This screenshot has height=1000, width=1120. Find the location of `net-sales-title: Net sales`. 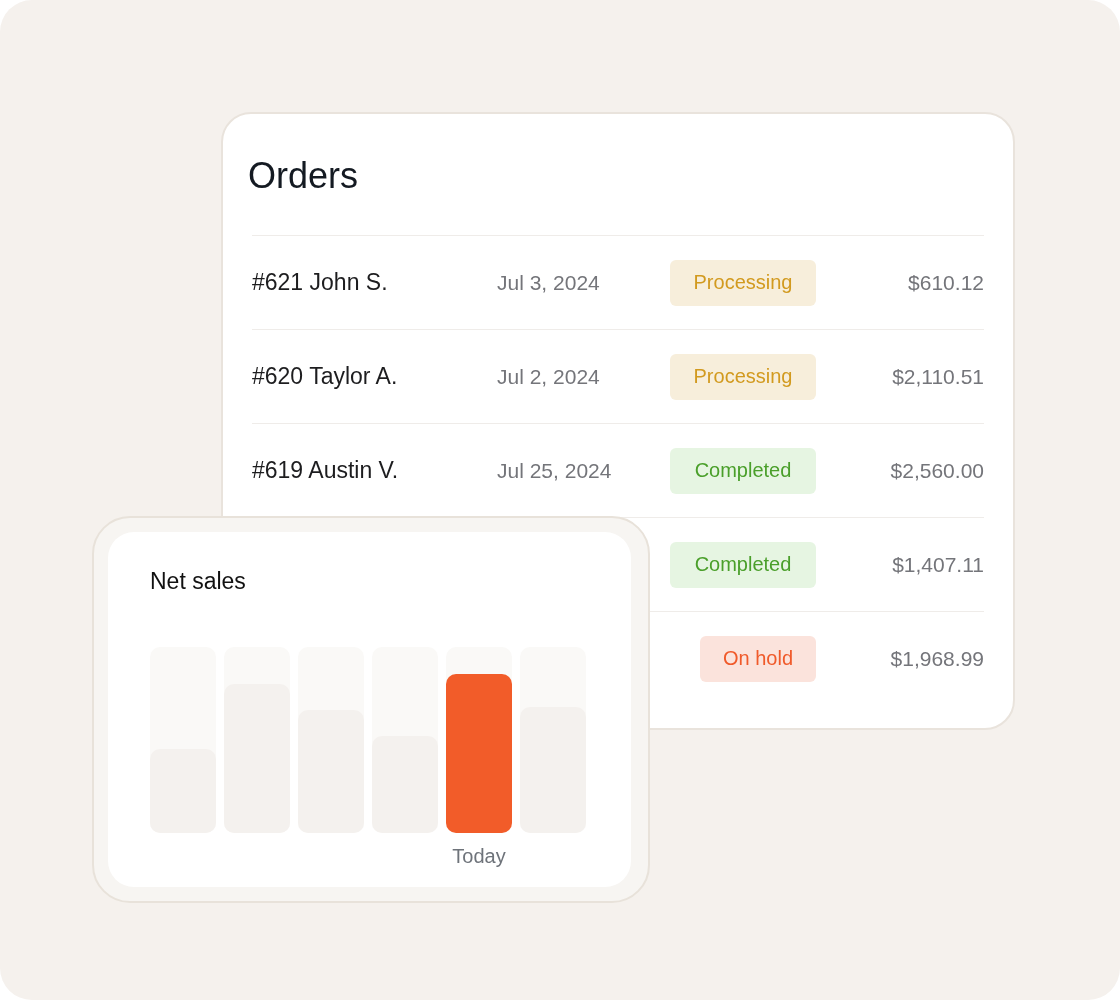

net-sales-title: Net sales is located at coordinates (198, 581).